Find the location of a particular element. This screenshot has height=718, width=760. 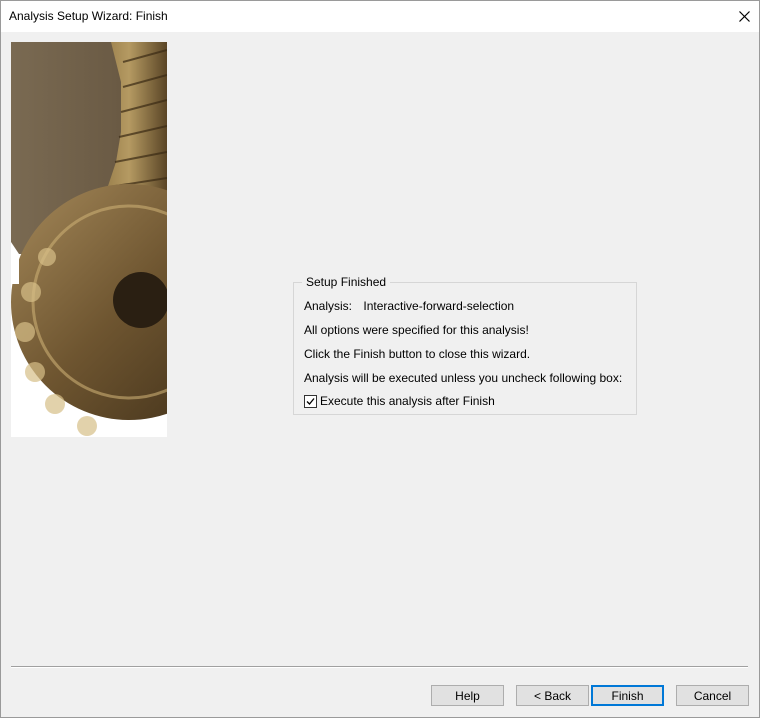

wizard-illustration is located at coordinates (89, 239).